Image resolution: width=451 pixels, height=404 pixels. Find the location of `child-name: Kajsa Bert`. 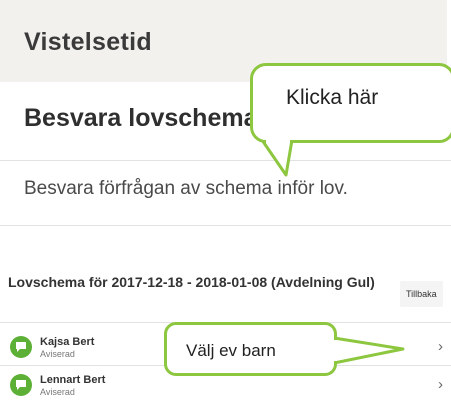

child-name: Kajsa Bert is located at coordinates (67, 342).